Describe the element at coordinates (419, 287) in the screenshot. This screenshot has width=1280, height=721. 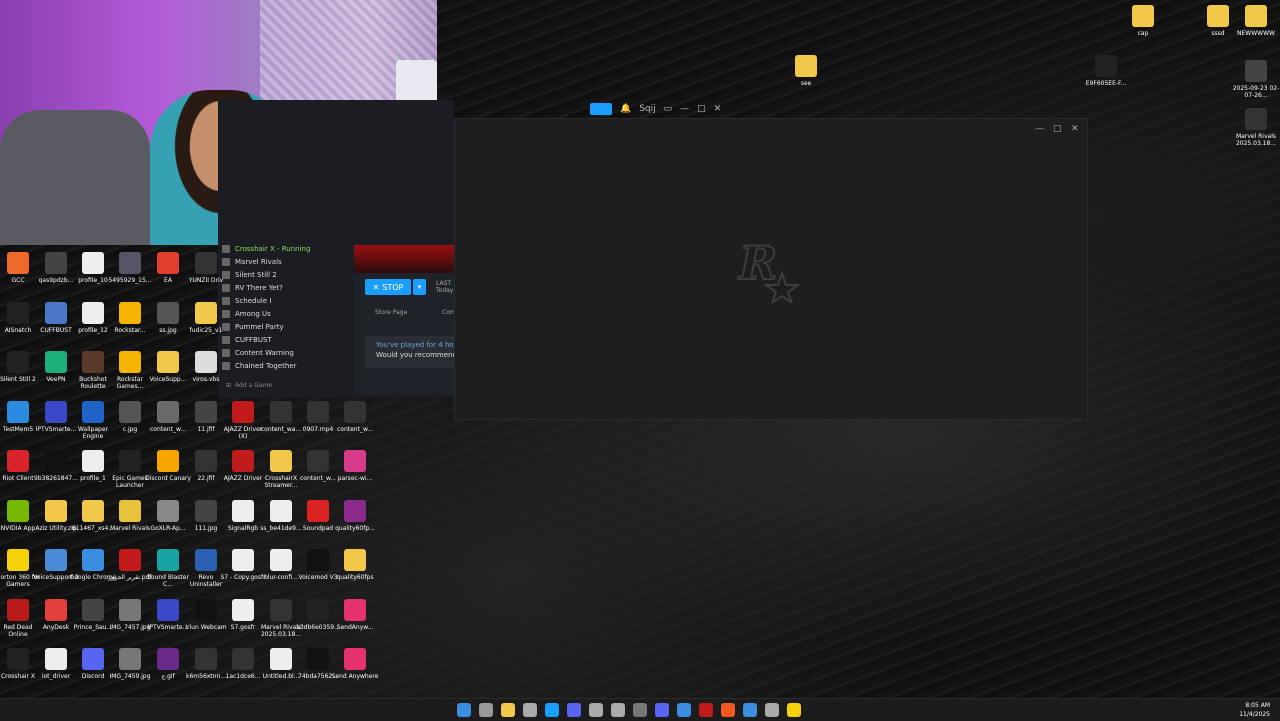
I see `stop-dropdown-button: ▾` at that location.